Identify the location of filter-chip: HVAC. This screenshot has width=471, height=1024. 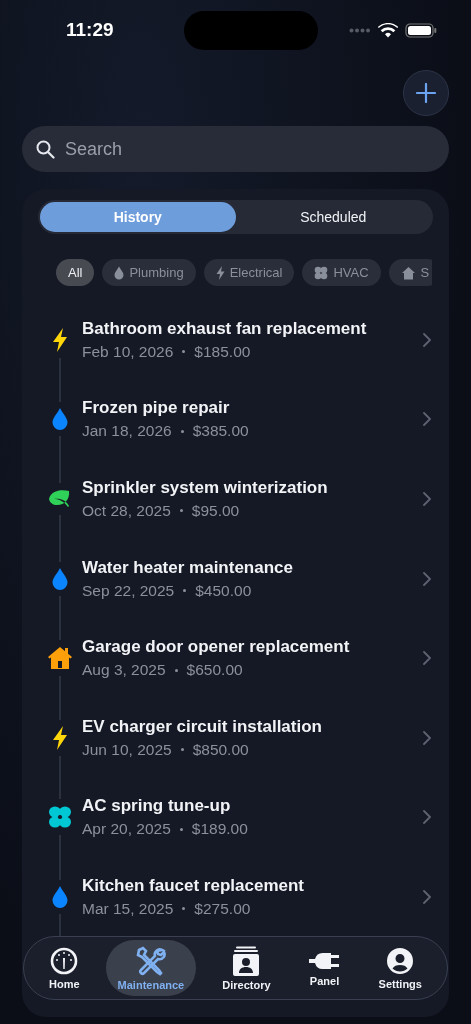
(341, 272).